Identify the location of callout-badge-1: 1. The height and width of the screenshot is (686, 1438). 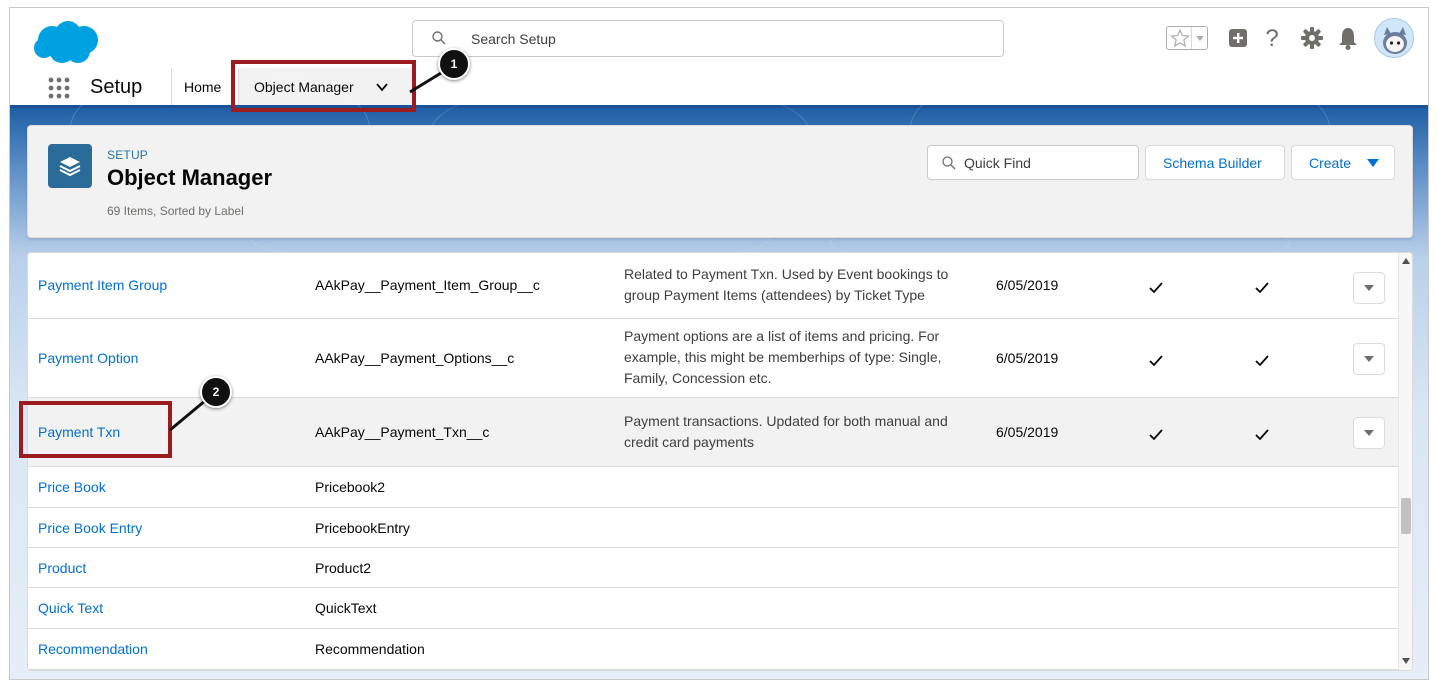
(454, 64).